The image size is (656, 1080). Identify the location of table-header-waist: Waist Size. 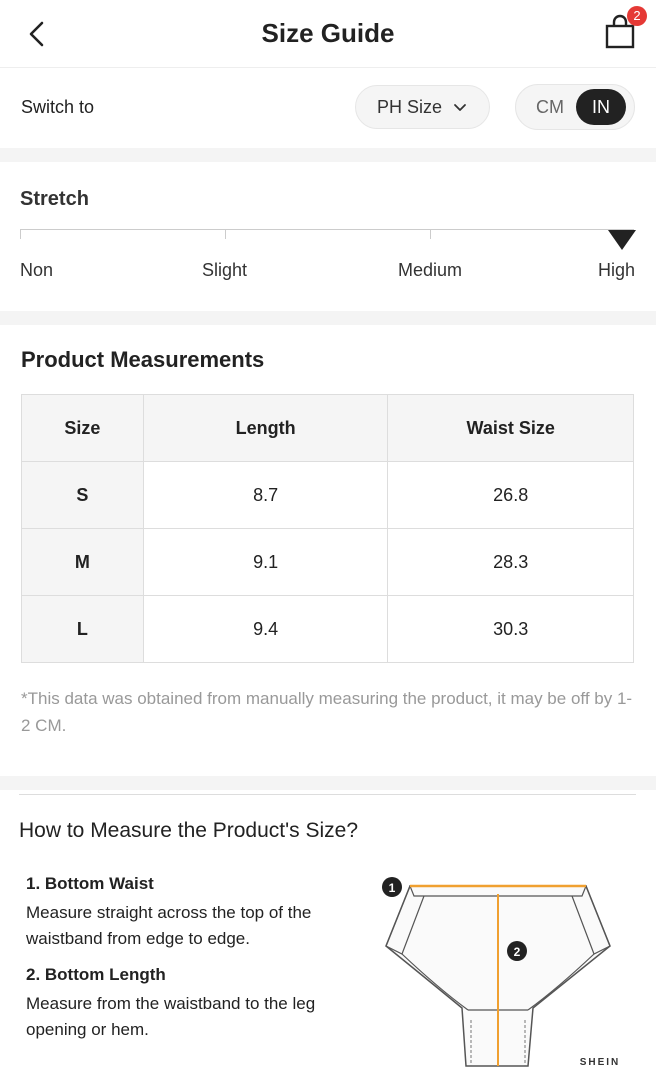
(510, 428).